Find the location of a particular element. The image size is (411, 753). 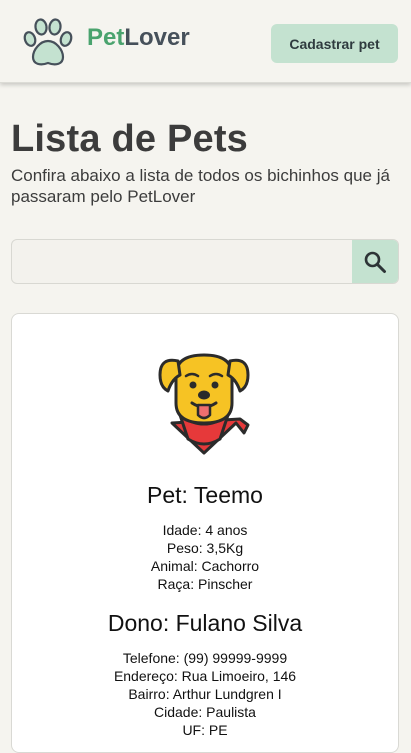

top-nav-bar: PetLover Cadastrar pet is located at coordinates (205, 41).